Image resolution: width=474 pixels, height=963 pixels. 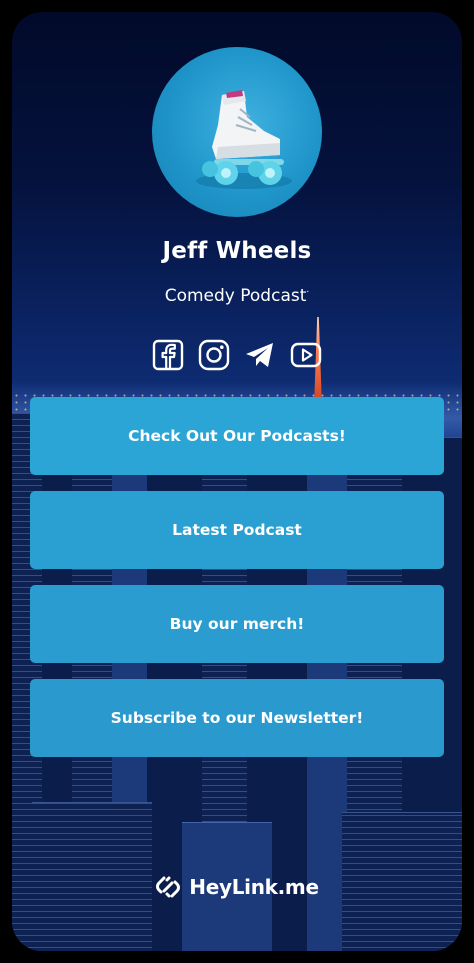 I want to click on heylink-brand-text: HeyLink.me, so click(x=254, y=887).